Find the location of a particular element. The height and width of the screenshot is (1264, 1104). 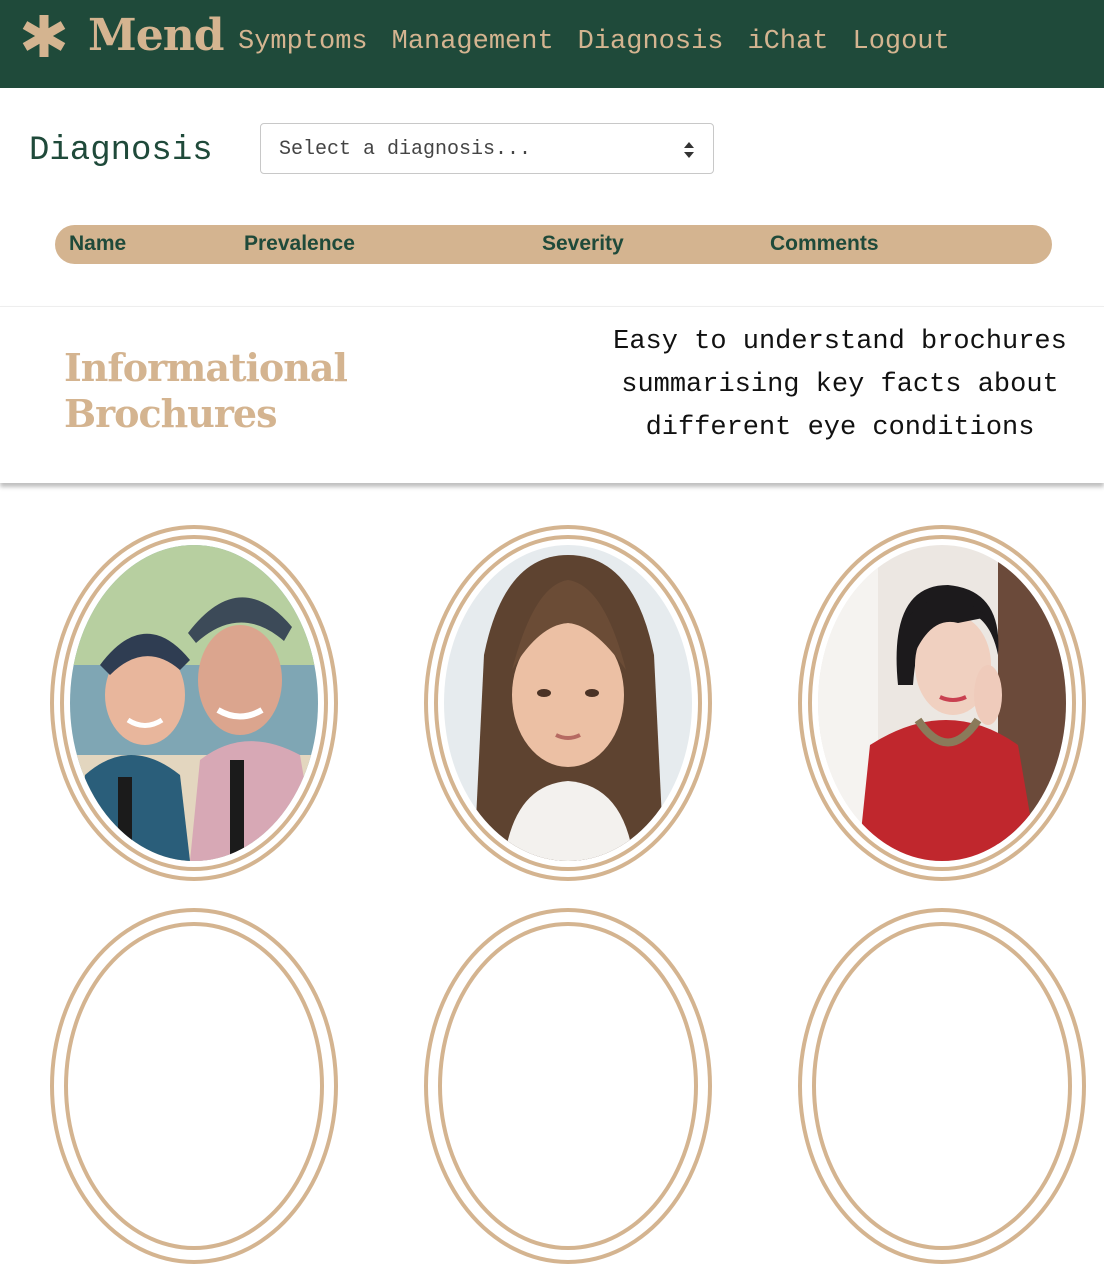

select-arrows-icon is located at coordinates (689, 150).